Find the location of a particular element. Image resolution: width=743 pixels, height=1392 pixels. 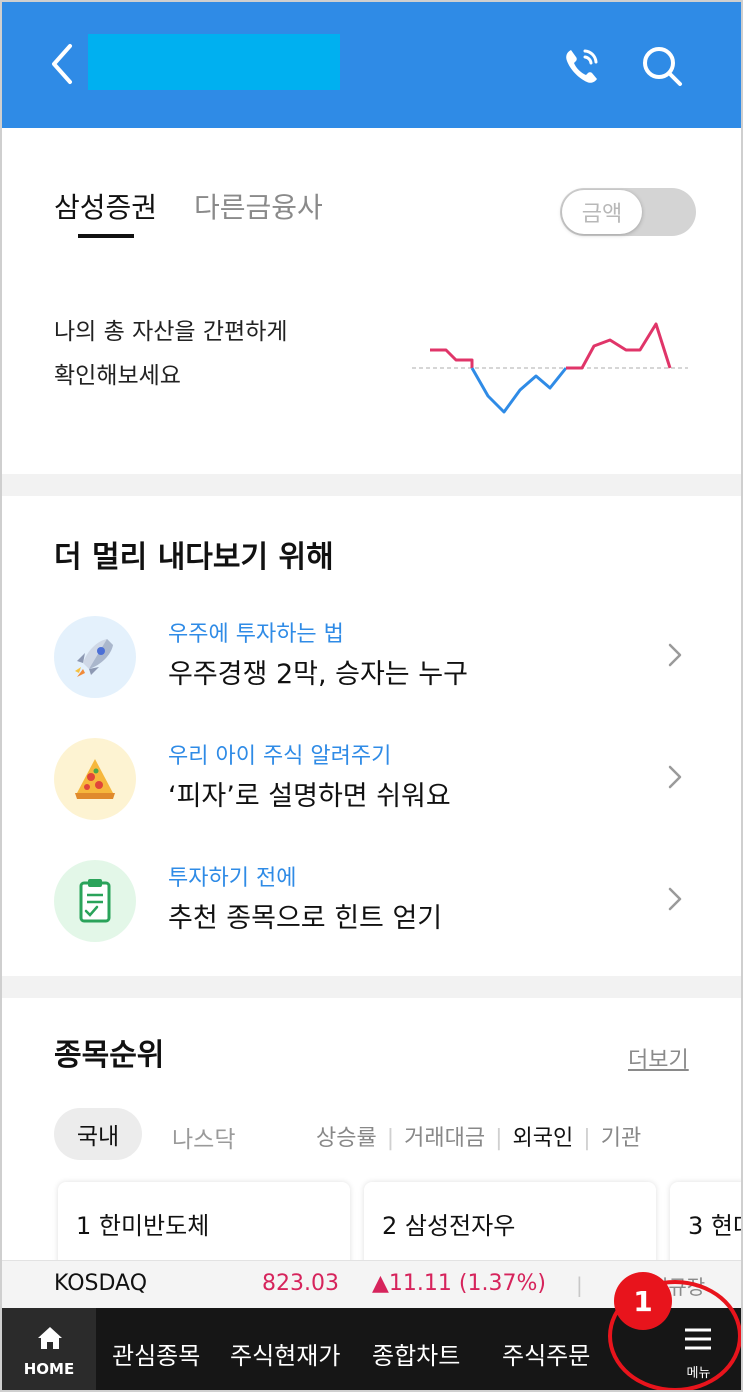

amount-toggle: 금액 is located at coordinates (628, 212).